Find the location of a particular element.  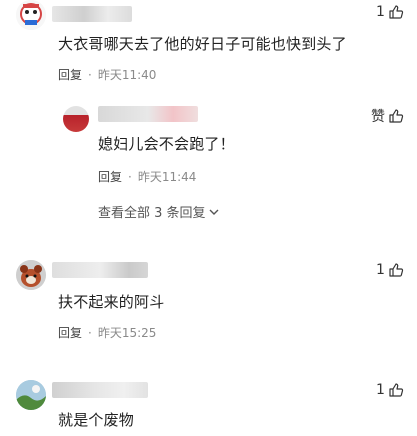

view-all-replies-button: 查看全部 3 条回复 is located at coordinates (159, 211).